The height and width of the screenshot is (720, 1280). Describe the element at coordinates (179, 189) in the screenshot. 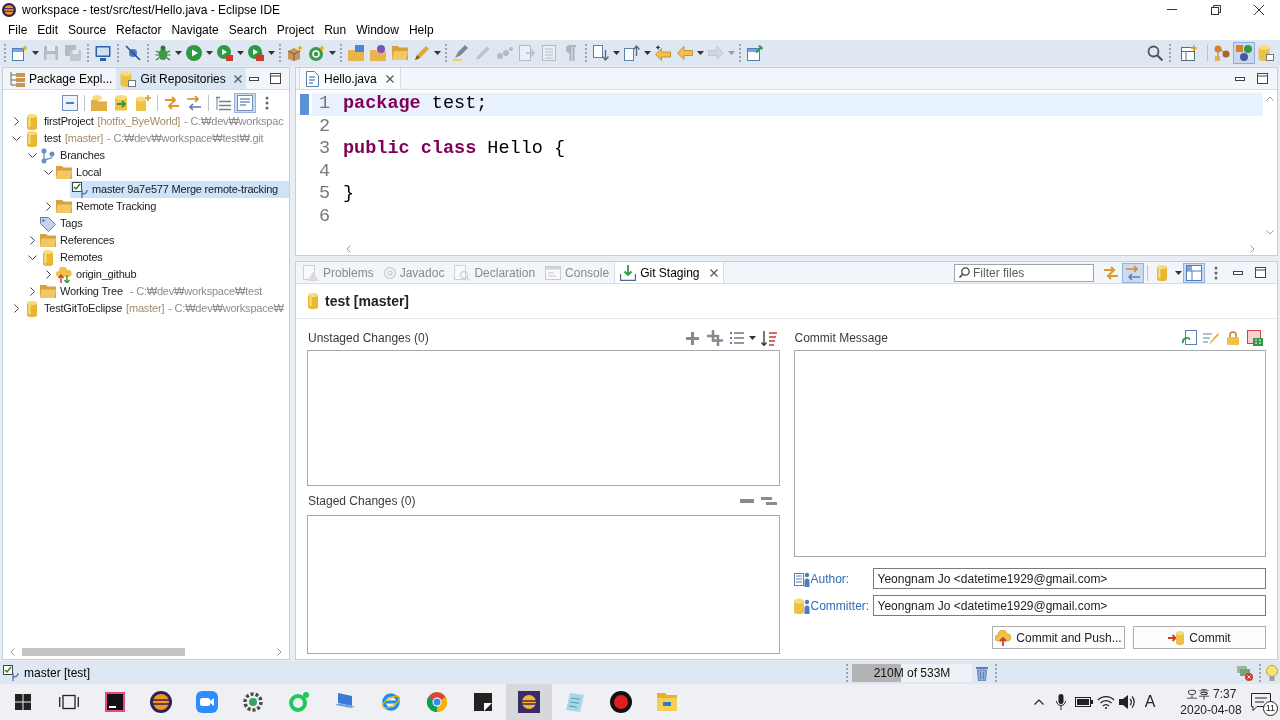

I see `tree-item: master 9a7e577 Merge remote-tracking` at that location.